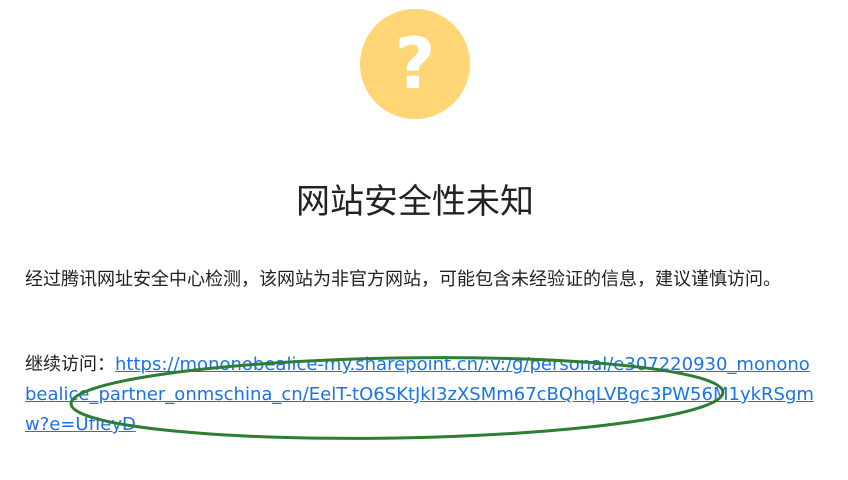 Image resolution: width=848 pixels, height=480 pixels. Describe the element at coordinates (70, 364) in the screenshot. I see `continue-visit-label: 继续访问：` at that location.